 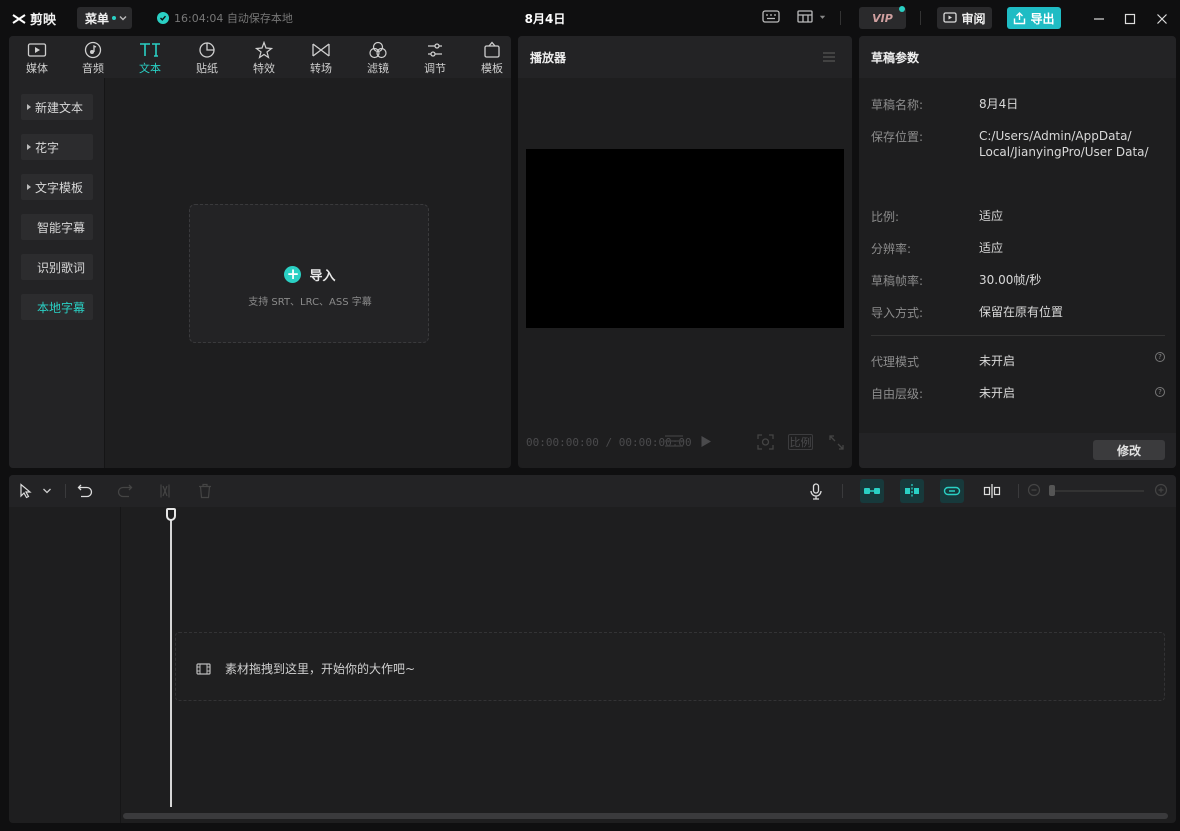 What do you see at coordinates (805, 17) in the screenshot?
I see `layout-icon` at bounding box center [805, 17].